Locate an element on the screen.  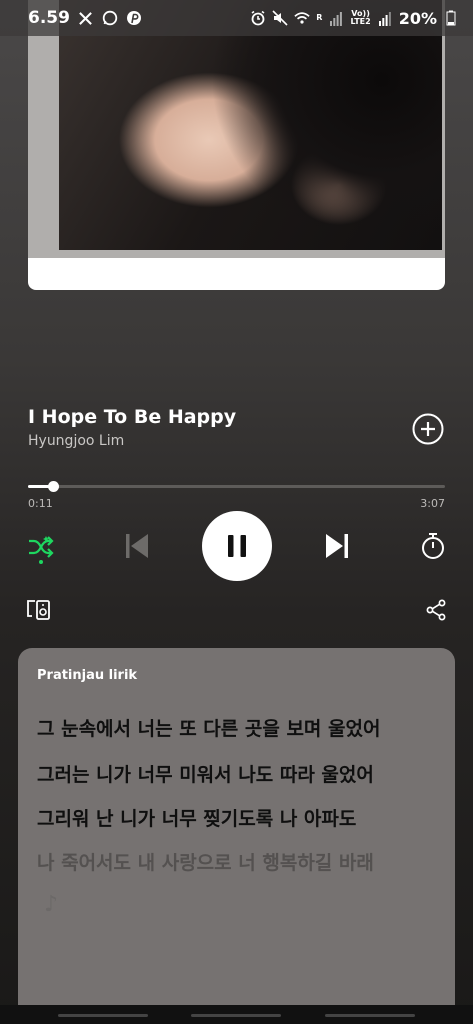
battery-percent: 20% is located at coordinates (417, 18).